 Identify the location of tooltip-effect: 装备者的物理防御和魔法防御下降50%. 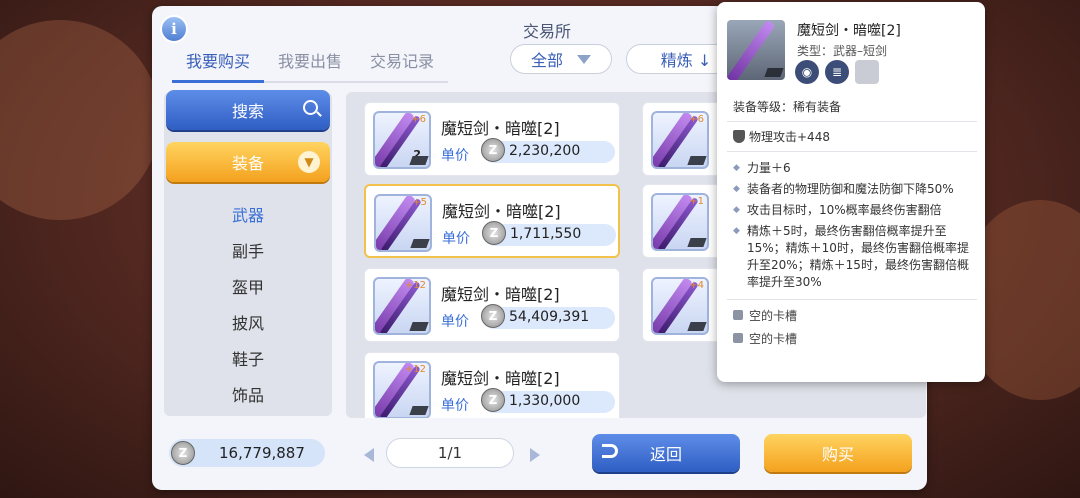
(852, 189).